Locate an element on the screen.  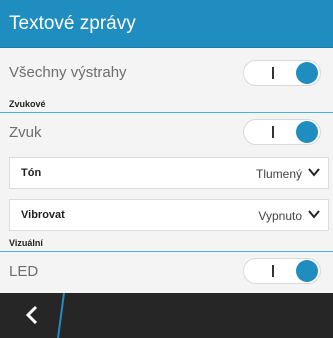
sound-toggle is located at coordinates (282, 132).